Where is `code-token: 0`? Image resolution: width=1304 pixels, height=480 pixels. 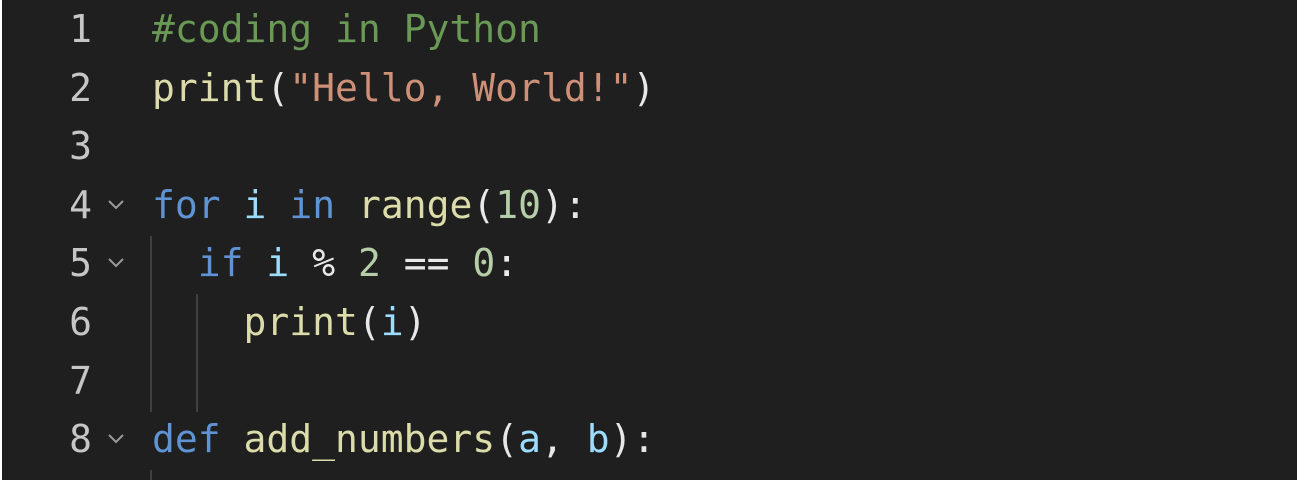 code-token: 0 is located at coordinates (484, 263).